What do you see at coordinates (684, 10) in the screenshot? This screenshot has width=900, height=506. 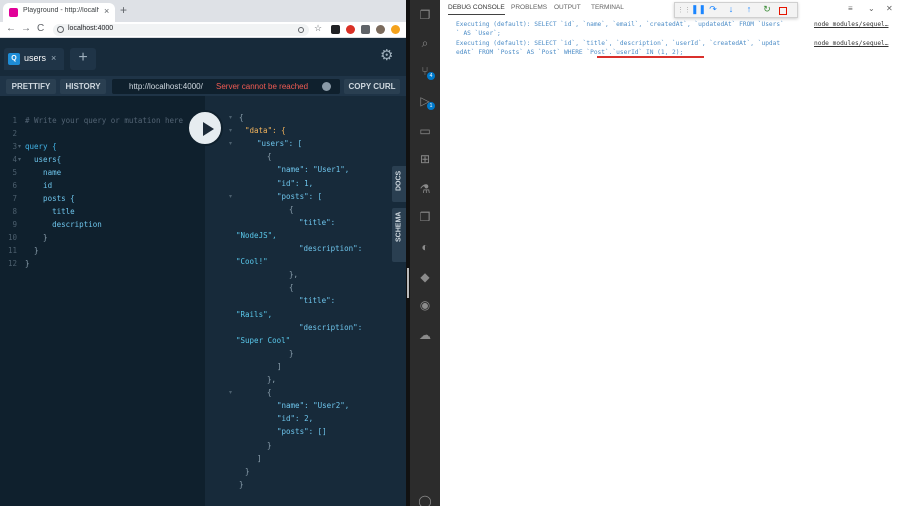 I see `drag-grip-icon: ⋮⋮` at bounding box center [684, 10].